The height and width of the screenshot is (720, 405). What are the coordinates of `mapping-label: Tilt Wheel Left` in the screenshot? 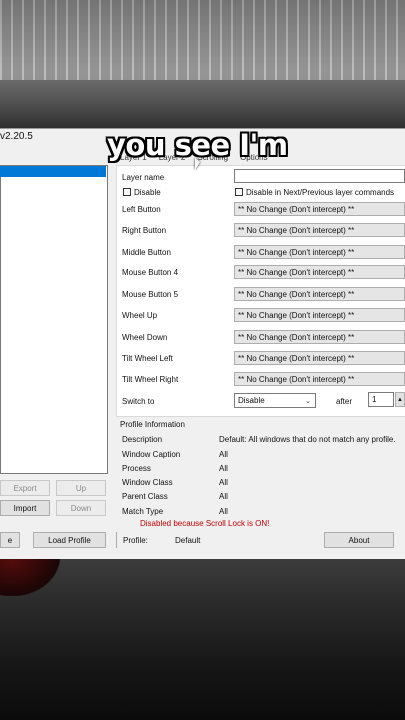 It's located at (147, 358).